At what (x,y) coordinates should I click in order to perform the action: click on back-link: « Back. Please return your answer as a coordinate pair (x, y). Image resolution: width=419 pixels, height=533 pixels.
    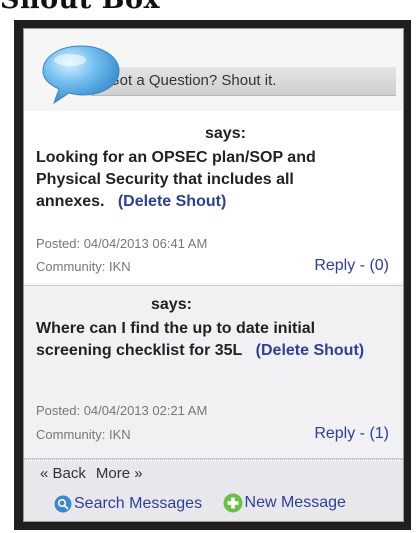
    Looking at the image, I should click on (63, 473).